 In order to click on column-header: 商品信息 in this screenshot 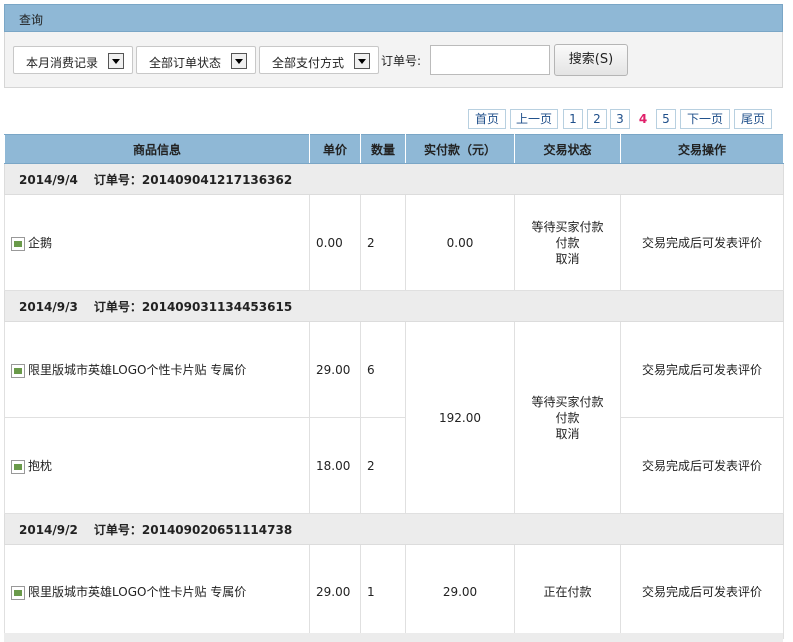, I will do `click(157, 149)`.